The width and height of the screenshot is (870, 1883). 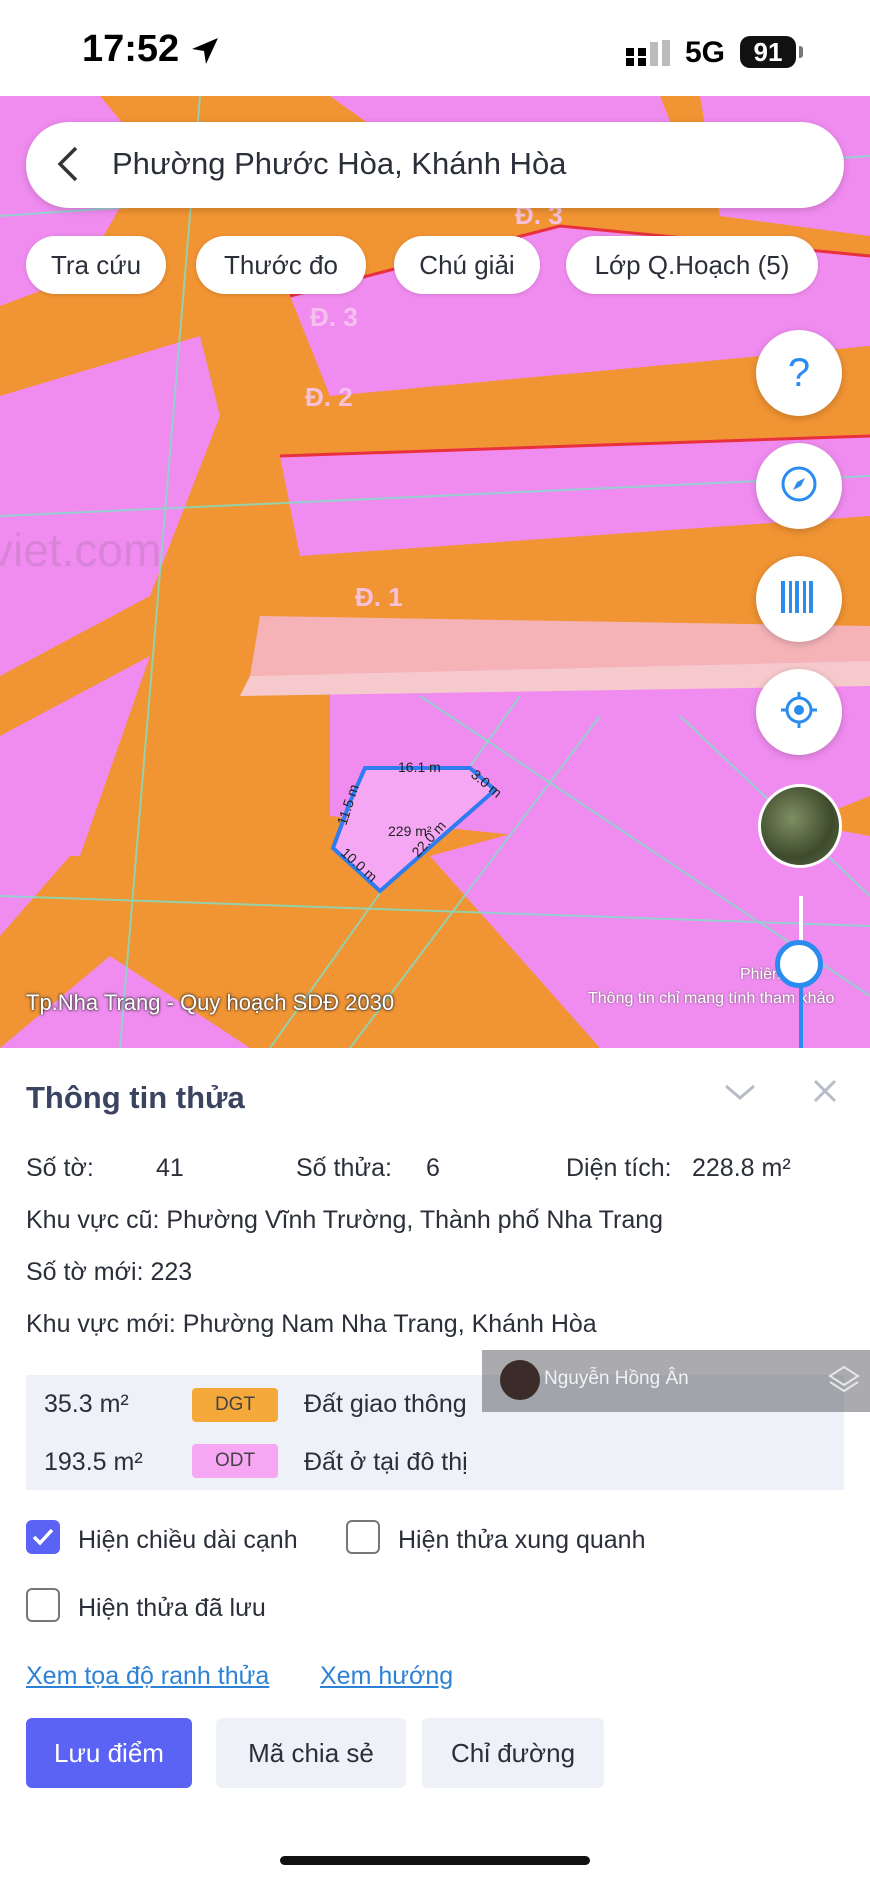 What do you see at coordinates (650, 55) in the screenshot?
I see `signal-icon` at bounding box center [650, 55].